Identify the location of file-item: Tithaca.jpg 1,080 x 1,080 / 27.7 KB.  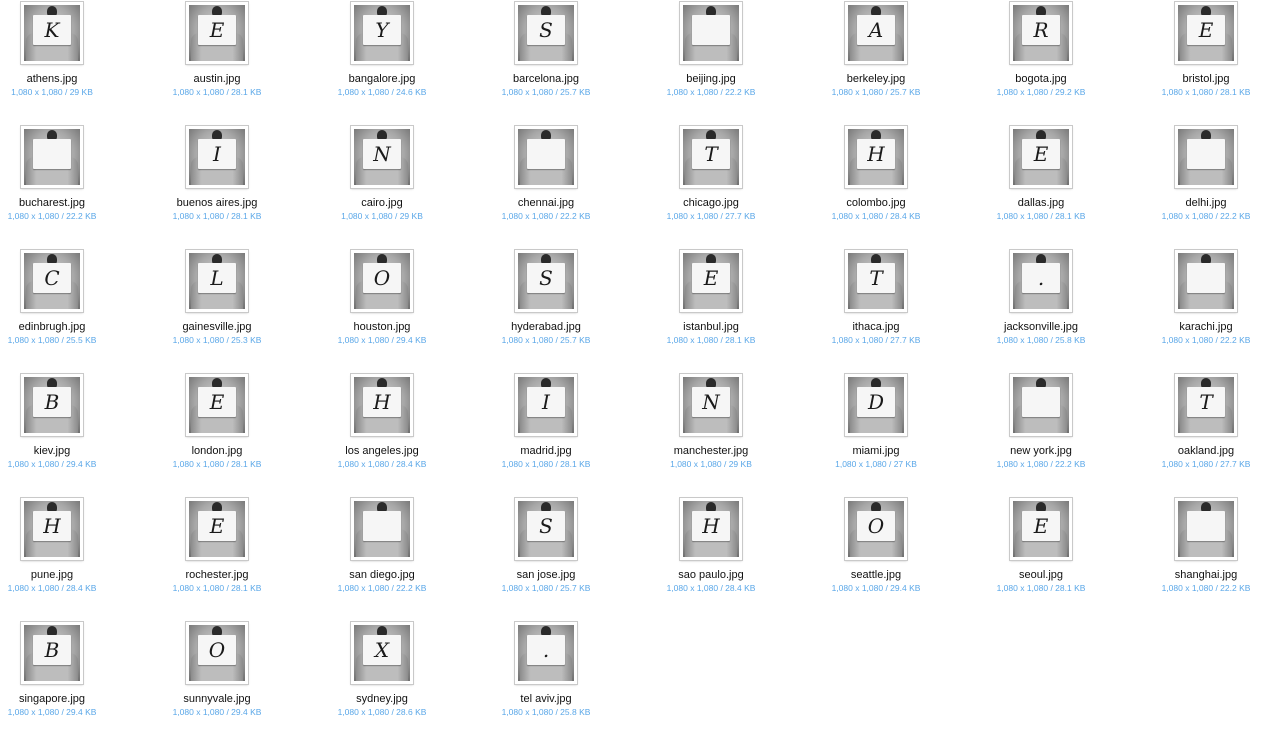
(876, 306).